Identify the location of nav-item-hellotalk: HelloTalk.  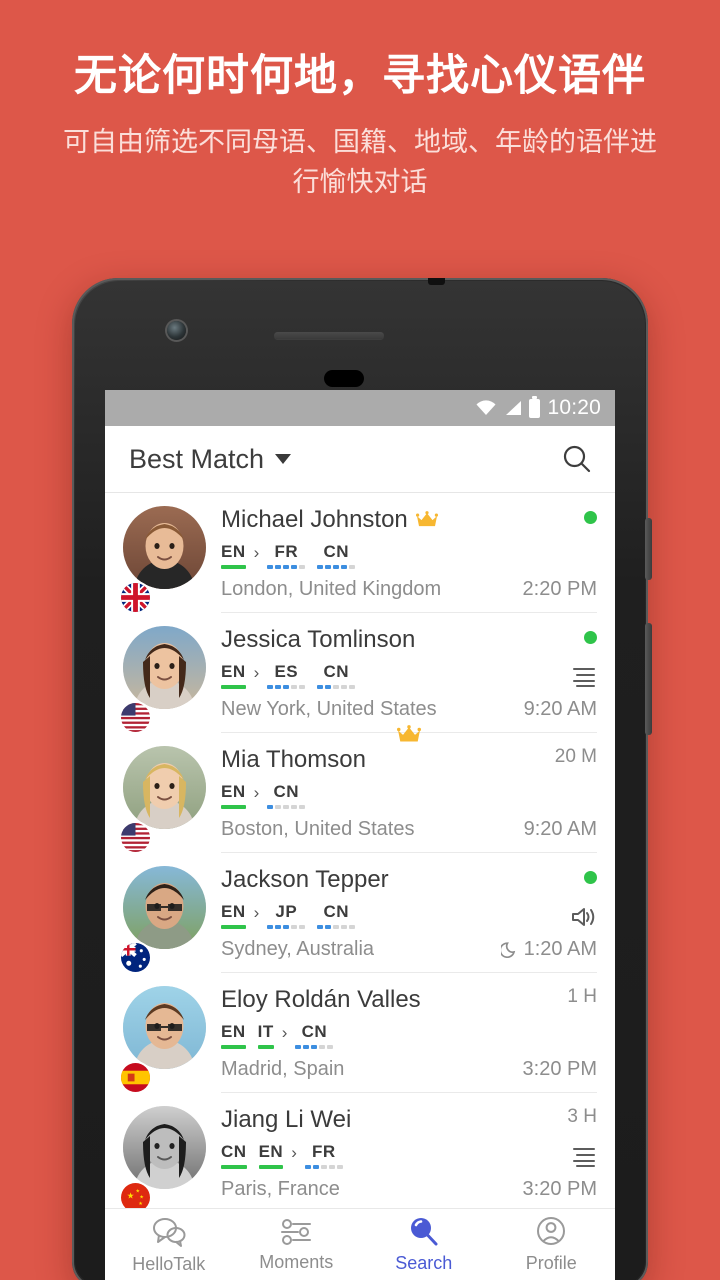
(169, 1244).